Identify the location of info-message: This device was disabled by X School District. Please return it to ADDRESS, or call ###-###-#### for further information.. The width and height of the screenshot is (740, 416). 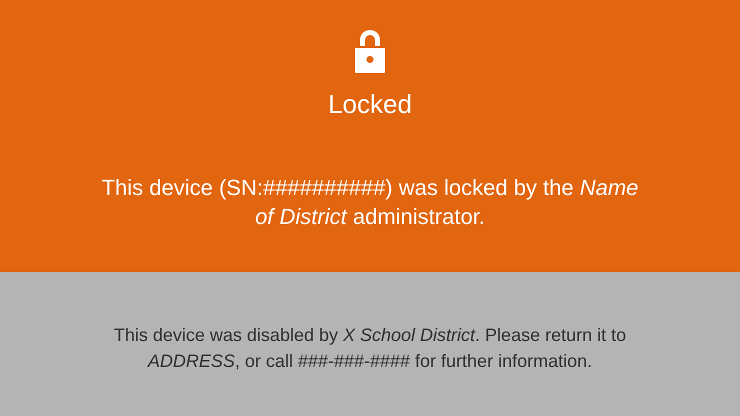
(370, 348).